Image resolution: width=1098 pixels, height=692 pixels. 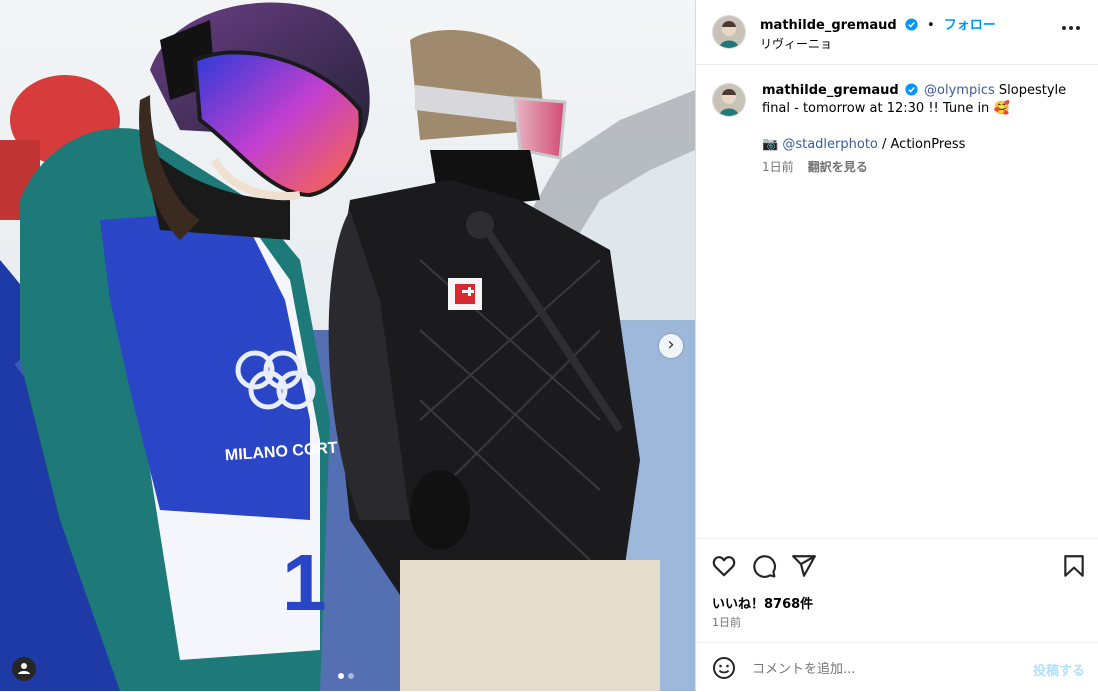 What do you see at coordinates (304, 582) in the screenshot?
I see `bib-number: 1` at bounding box center [304, 582].